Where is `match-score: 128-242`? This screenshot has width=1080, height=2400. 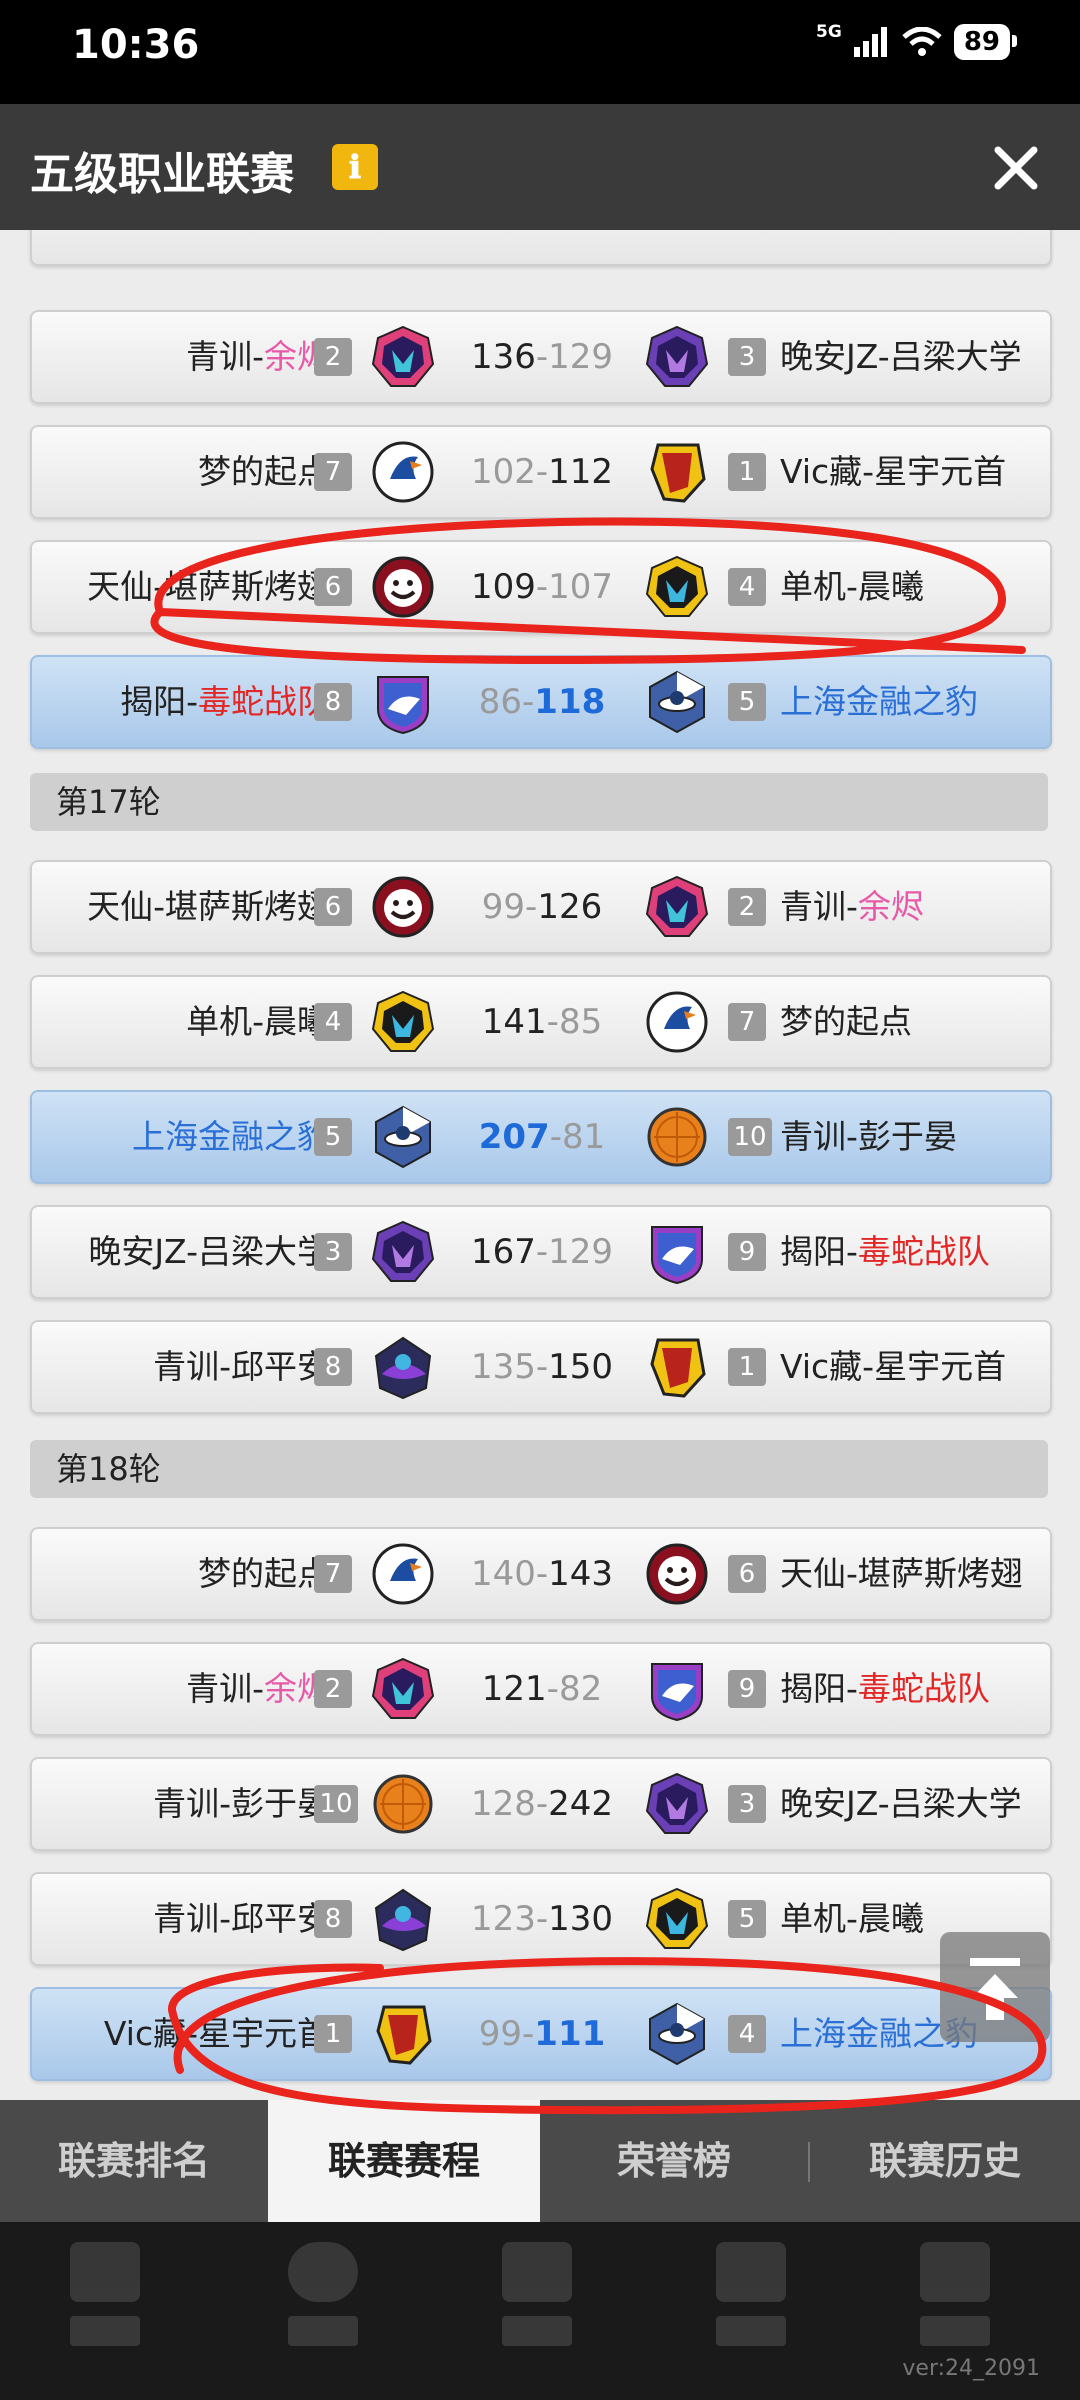
match-score: 128-242 is located at coordinates (542, 1804).